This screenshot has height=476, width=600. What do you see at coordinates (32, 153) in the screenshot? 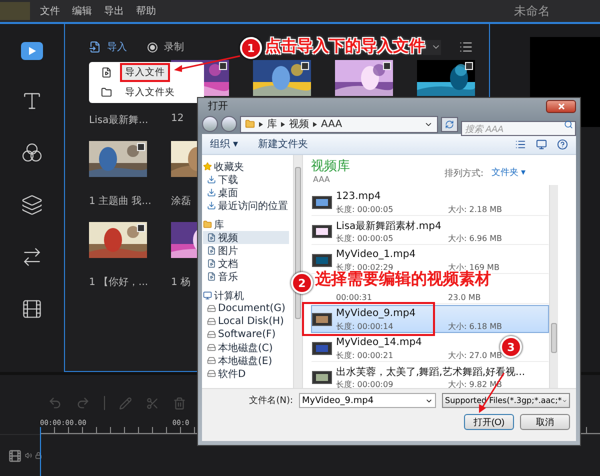
I see `filter-icon` at bounding box center [32, 153].